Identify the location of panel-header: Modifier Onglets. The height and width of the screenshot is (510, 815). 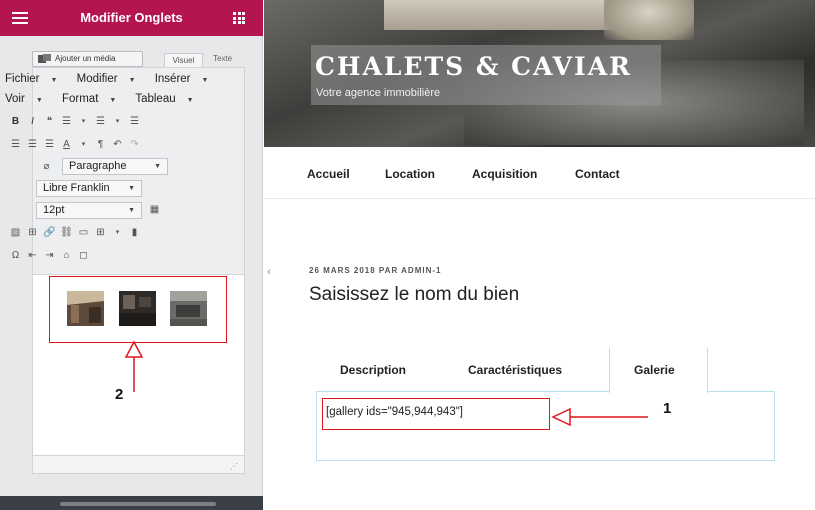
(131, 18).